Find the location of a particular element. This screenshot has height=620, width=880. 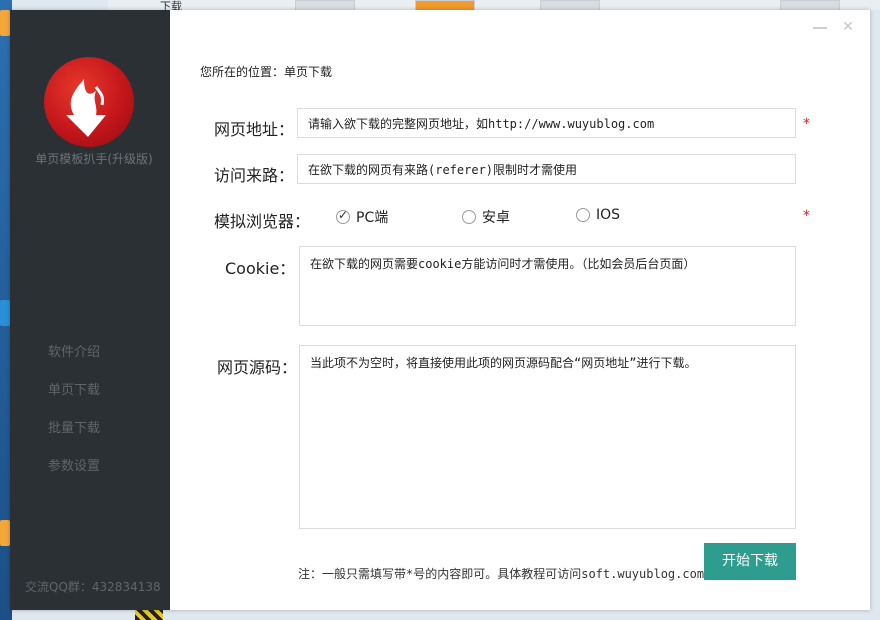

radio-pc-label: PC端 is located at coordinates (372, 218).